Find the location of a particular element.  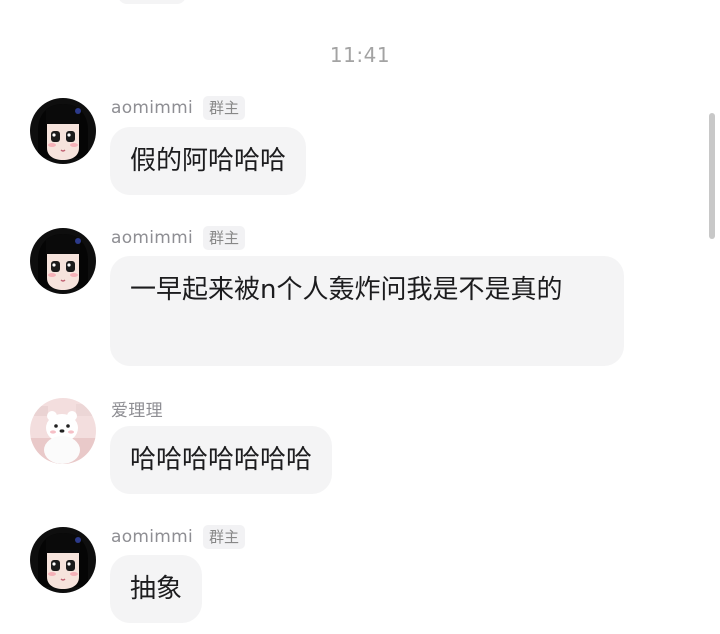

white-bear-icon is located at coordinates (63, 431).